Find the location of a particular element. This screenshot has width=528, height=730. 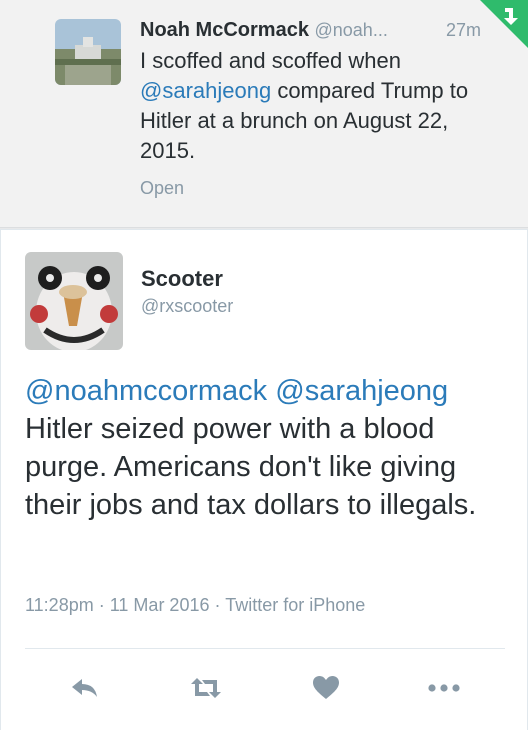

reply-icon is located at coordinates (84, 688).